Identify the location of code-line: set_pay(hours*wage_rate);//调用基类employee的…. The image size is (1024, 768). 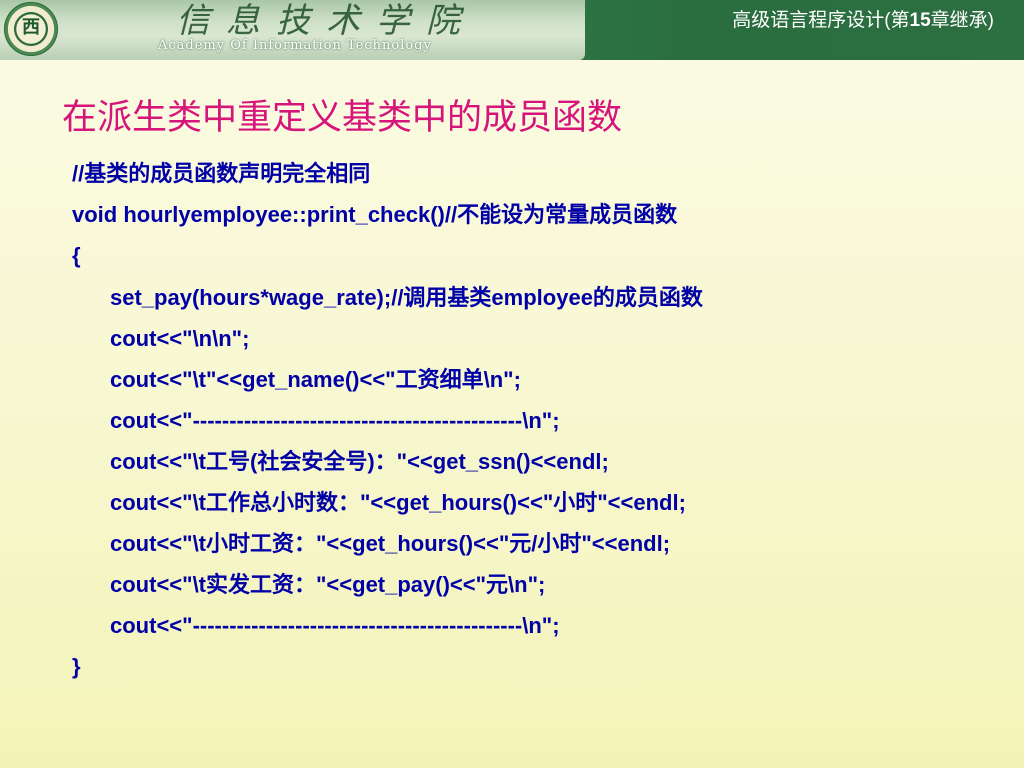
(406, 297).